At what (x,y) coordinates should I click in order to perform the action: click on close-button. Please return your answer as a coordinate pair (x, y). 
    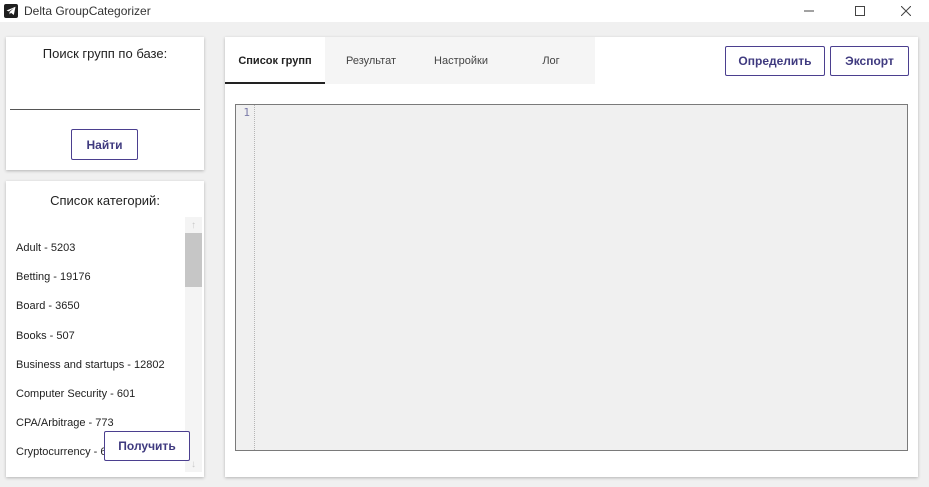
    Looking at the image, I should click on (906, 11).